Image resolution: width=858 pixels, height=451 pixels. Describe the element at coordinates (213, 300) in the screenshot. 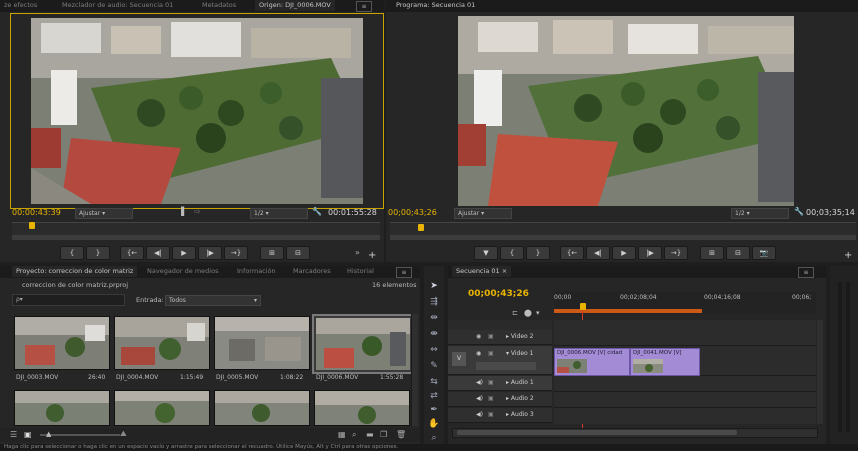

I see `entrada-dropdown: Todos ▾` at that location.